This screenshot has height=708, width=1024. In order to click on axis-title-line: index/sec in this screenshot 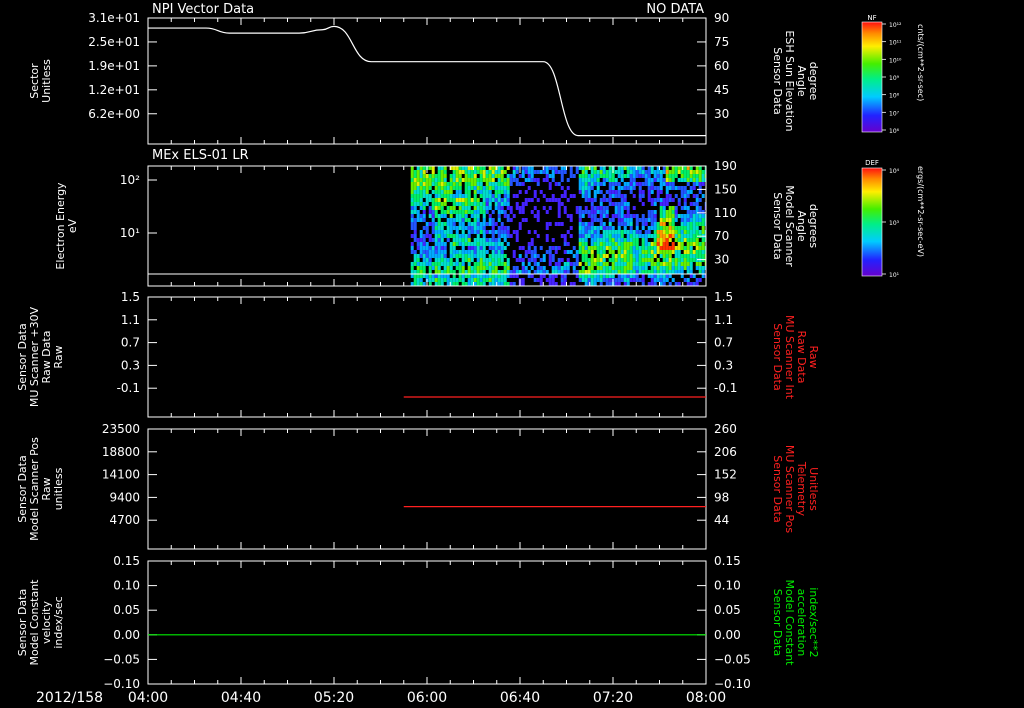, I will do `click(58, 622)`.